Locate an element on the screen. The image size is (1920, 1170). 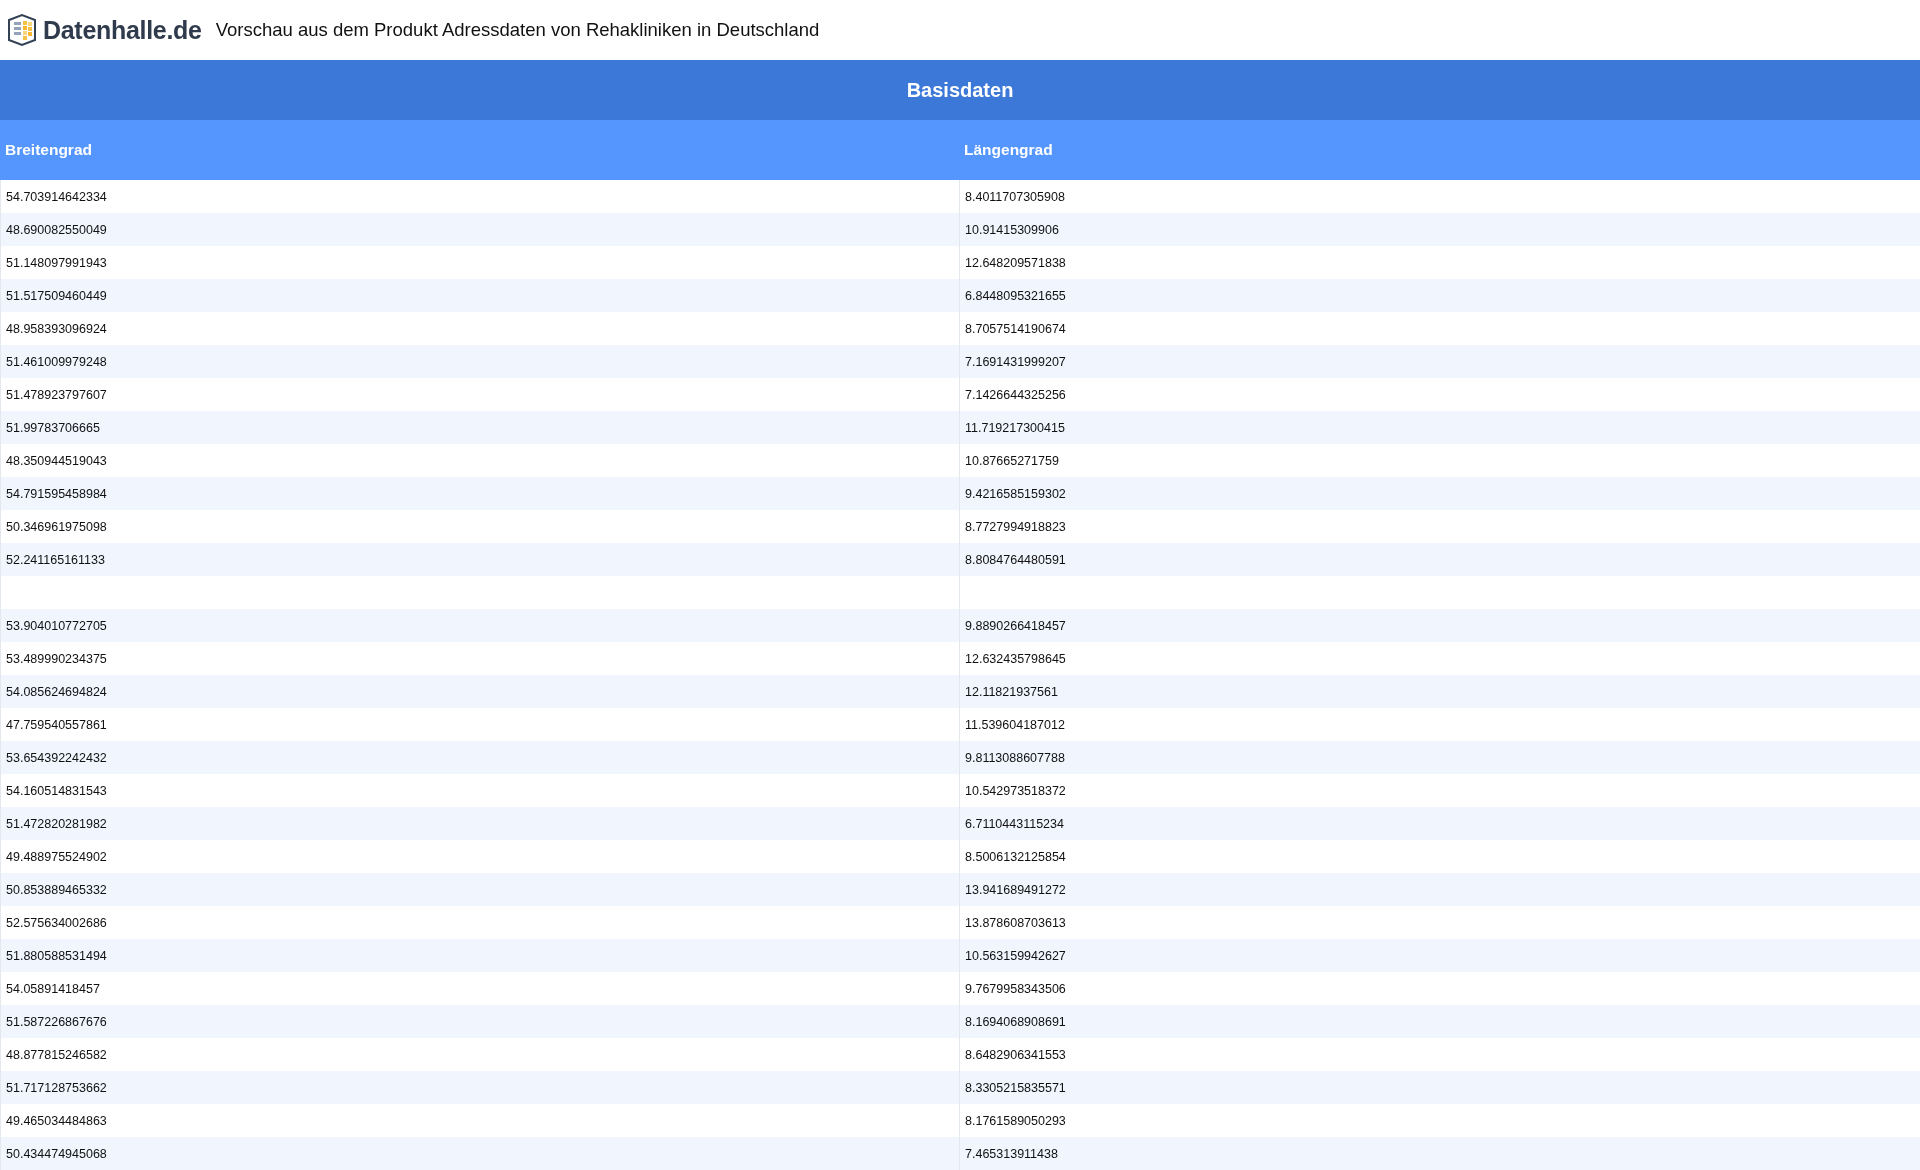
table-cell: 7.465313911438 is located at coordinates (1439, 1153).